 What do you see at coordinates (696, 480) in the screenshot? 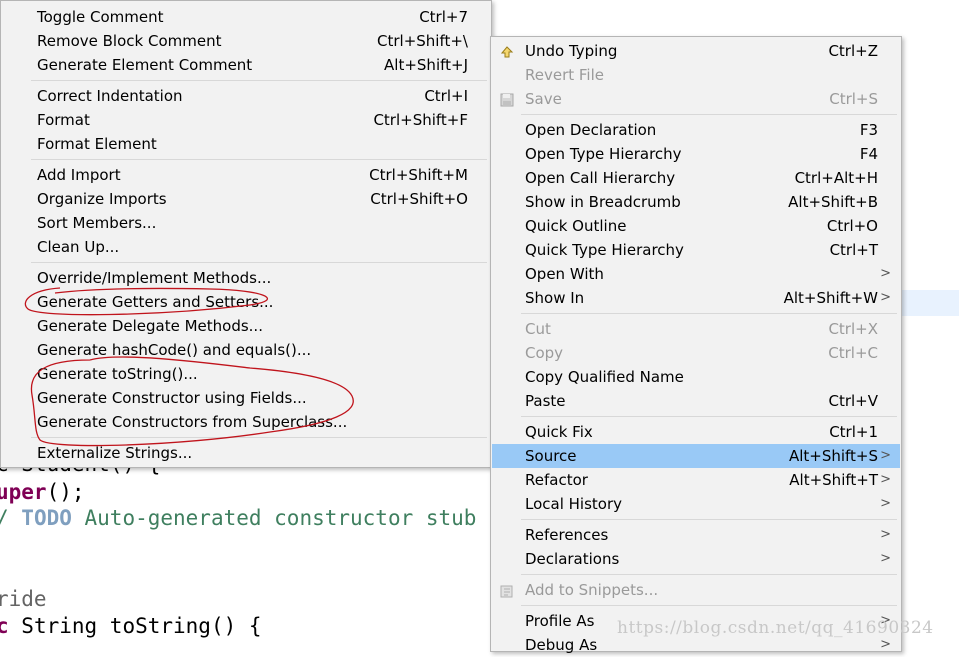
I see `context-menu-item-refactor: Refactor Alt+Shift+T >` at bounding box center [696, 480].